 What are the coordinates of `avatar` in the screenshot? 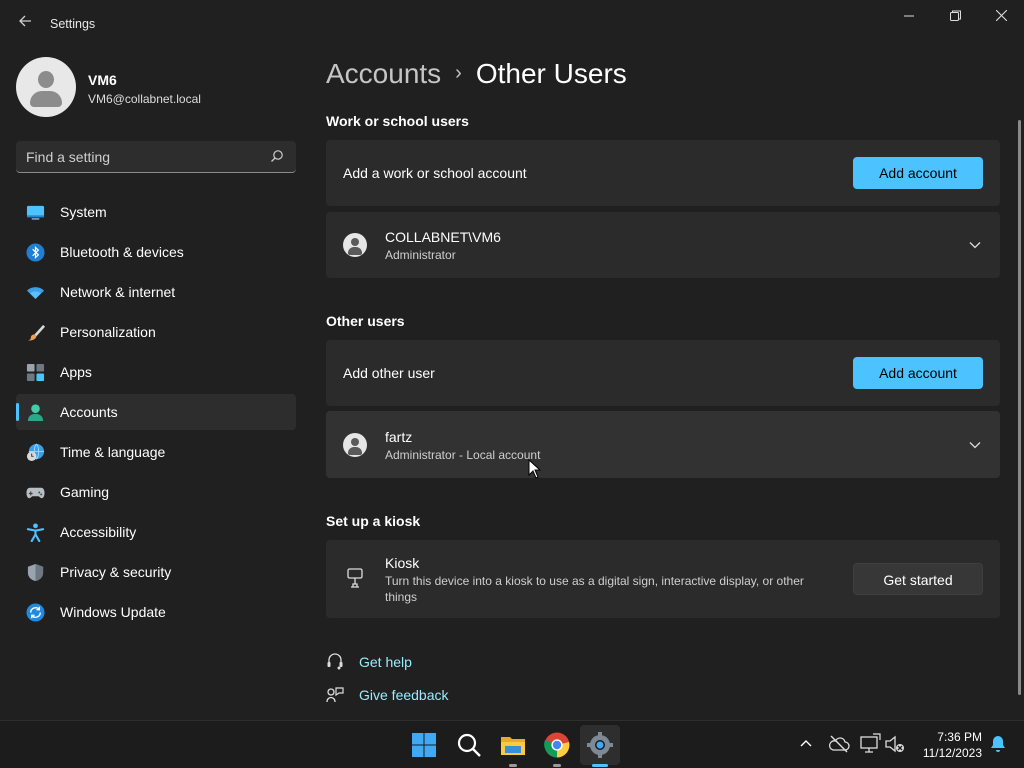 It's located at (46, 87).